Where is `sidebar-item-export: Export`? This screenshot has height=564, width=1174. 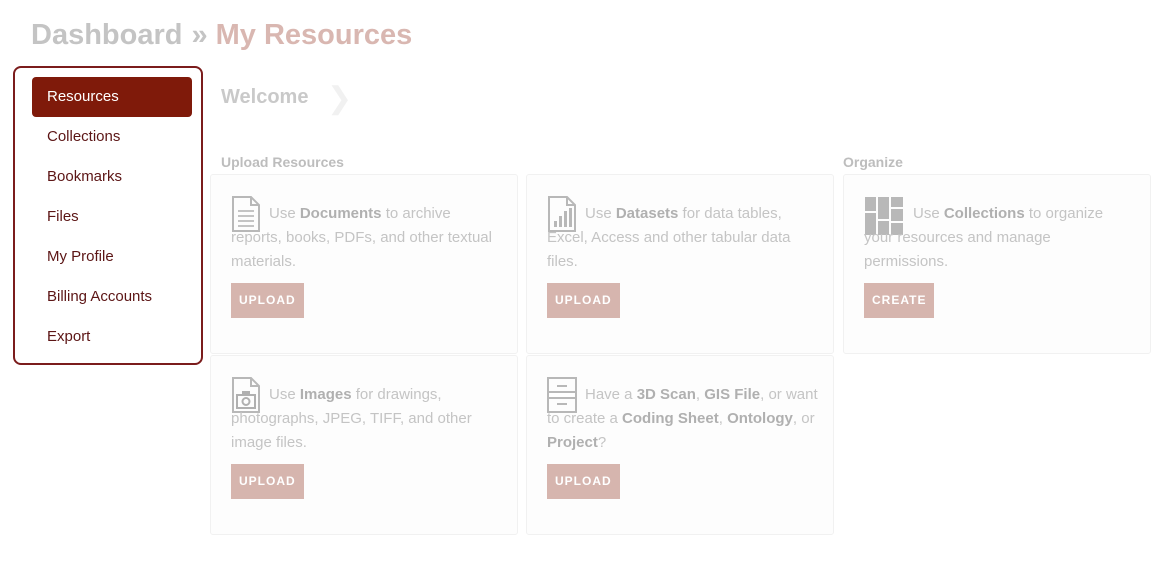 sidebar-item-export: Export is located at coordinates (112, 337).